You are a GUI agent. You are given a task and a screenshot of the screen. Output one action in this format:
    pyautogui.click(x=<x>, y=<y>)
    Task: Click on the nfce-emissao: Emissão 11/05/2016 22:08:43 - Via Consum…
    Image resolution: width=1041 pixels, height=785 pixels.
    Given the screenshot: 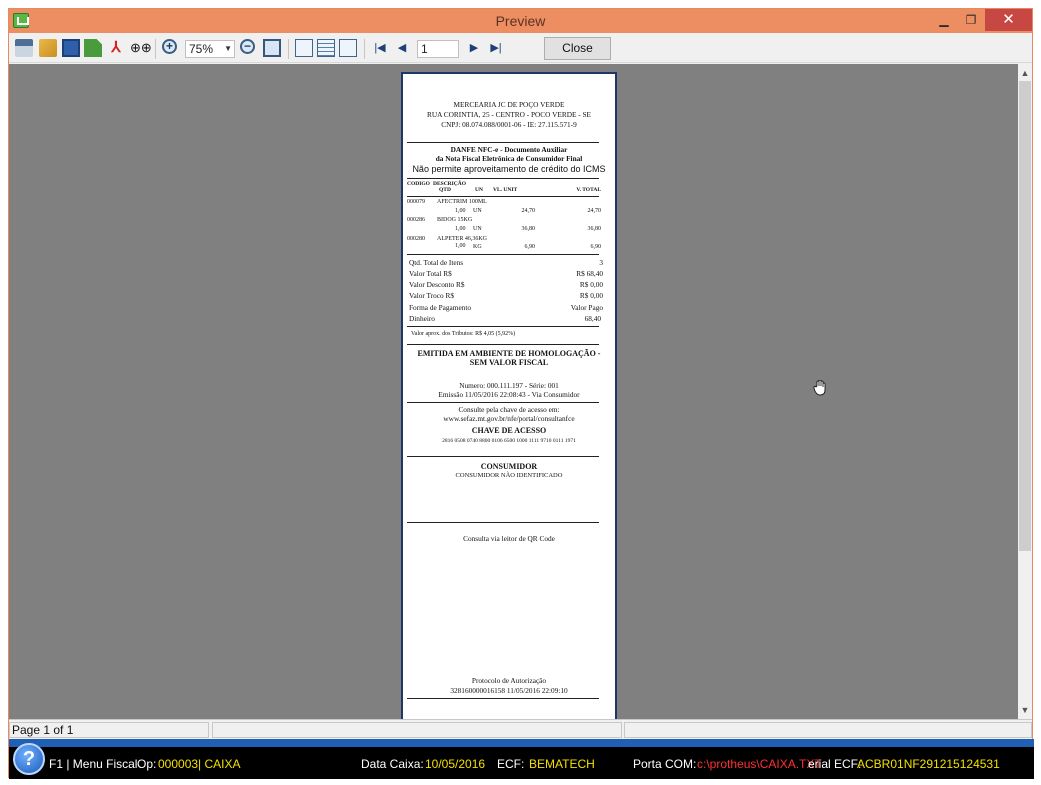 What is the action you would take?
    pyautogui.click(x=509, y=394)
    